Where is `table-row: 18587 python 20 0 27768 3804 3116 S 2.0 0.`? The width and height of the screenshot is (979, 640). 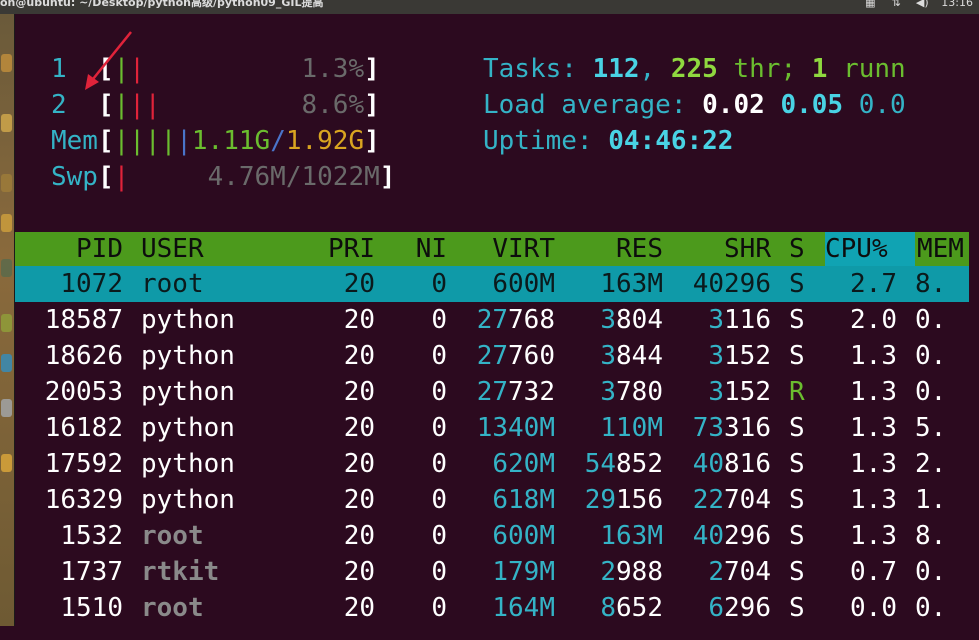 table-row: 18587 python 20 0 27768 3804 3116 S 2.0 0. is located at coordinates (492, 320).